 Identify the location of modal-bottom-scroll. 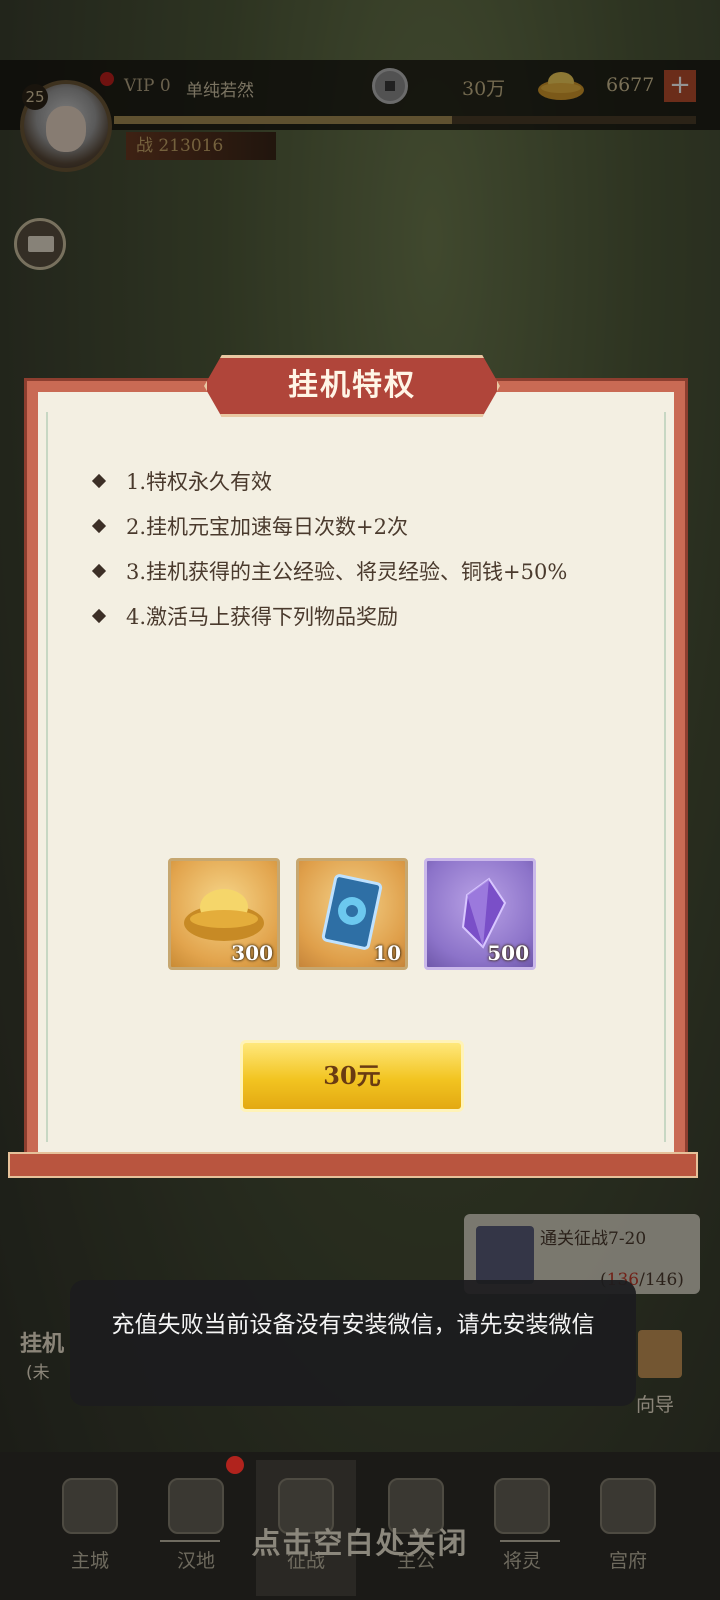
(353, 1165).